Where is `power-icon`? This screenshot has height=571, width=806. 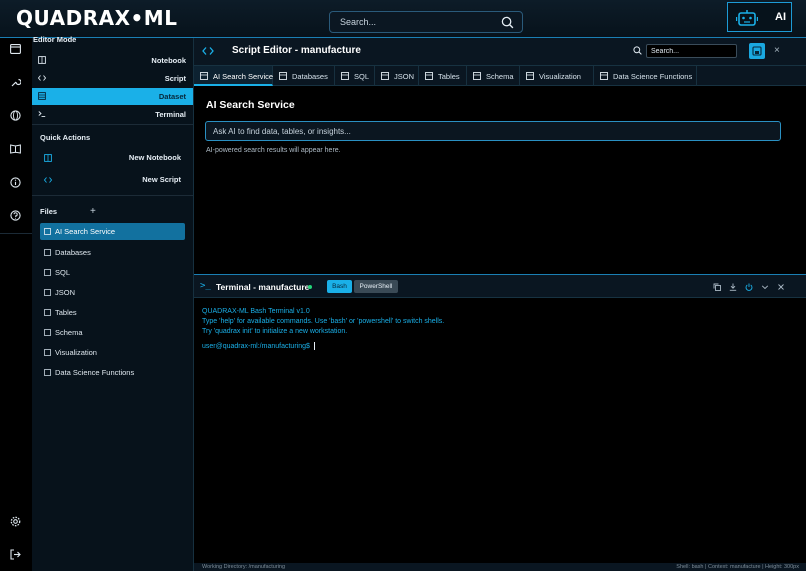
power-icon is located at coordinates (749, 287).